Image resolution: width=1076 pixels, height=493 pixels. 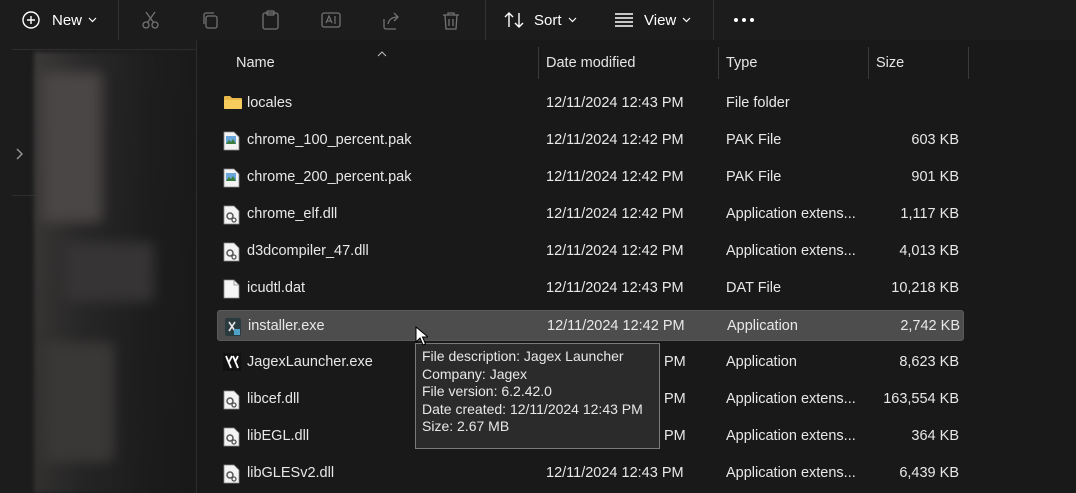 What do you see at coordinates (935, 140) in the screenshot?
I see `file-size: 603 KB` at bounding box center [935, 140].